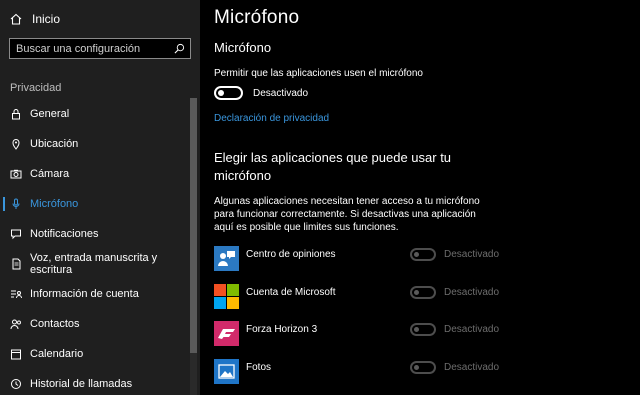 This screenshot has height=395, width=640. Describe the element at coordinates (193, 225) in the screenshot. I see `scrollbar-thumb` at that location.